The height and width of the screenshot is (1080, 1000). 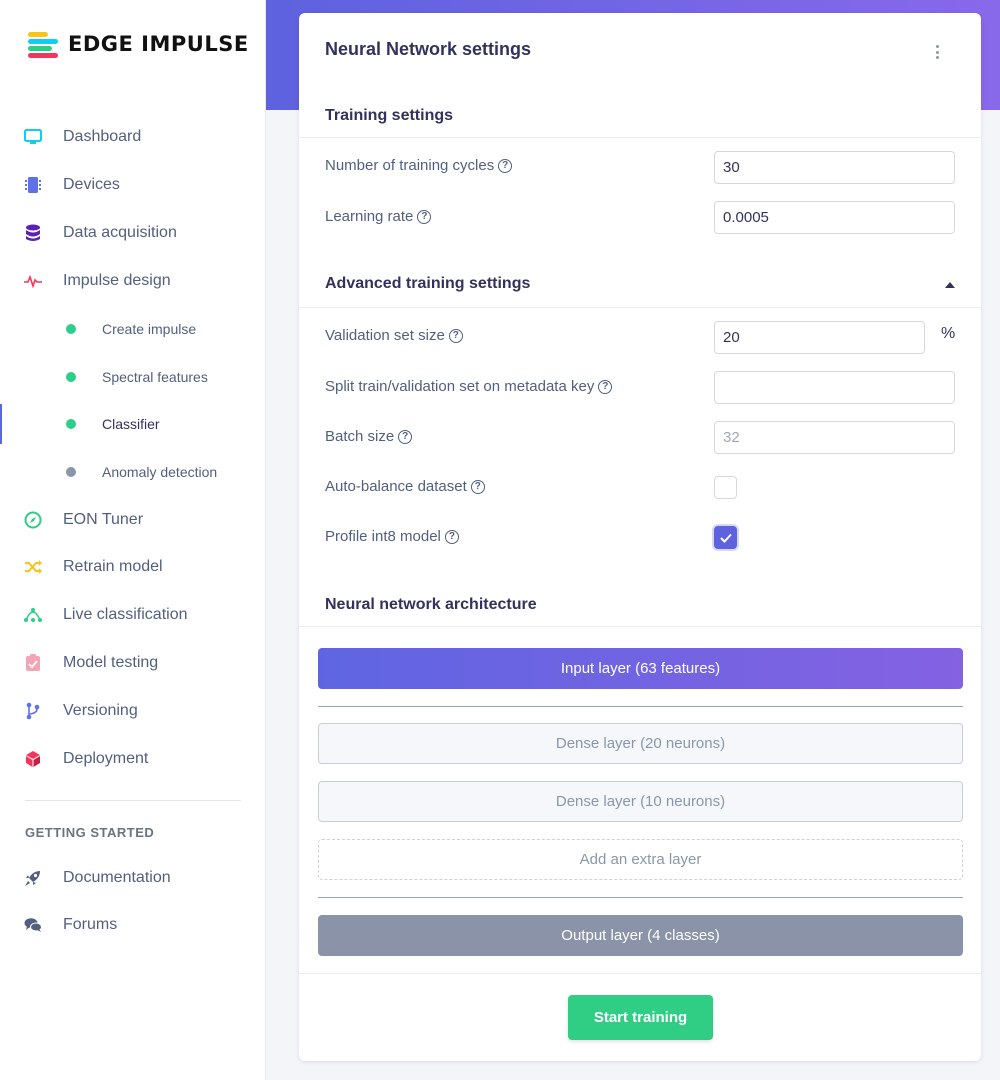 I want to click on architecture-title: Neural network architecture, so click(x=431, y=604).